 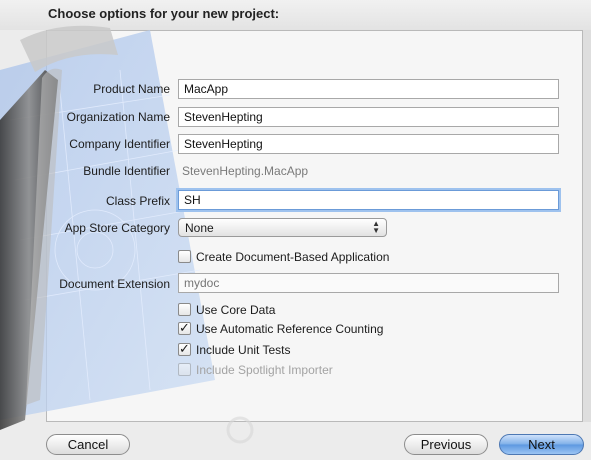 I want to click on core-data-label: Use Core Data, so click(x=235, y=310).